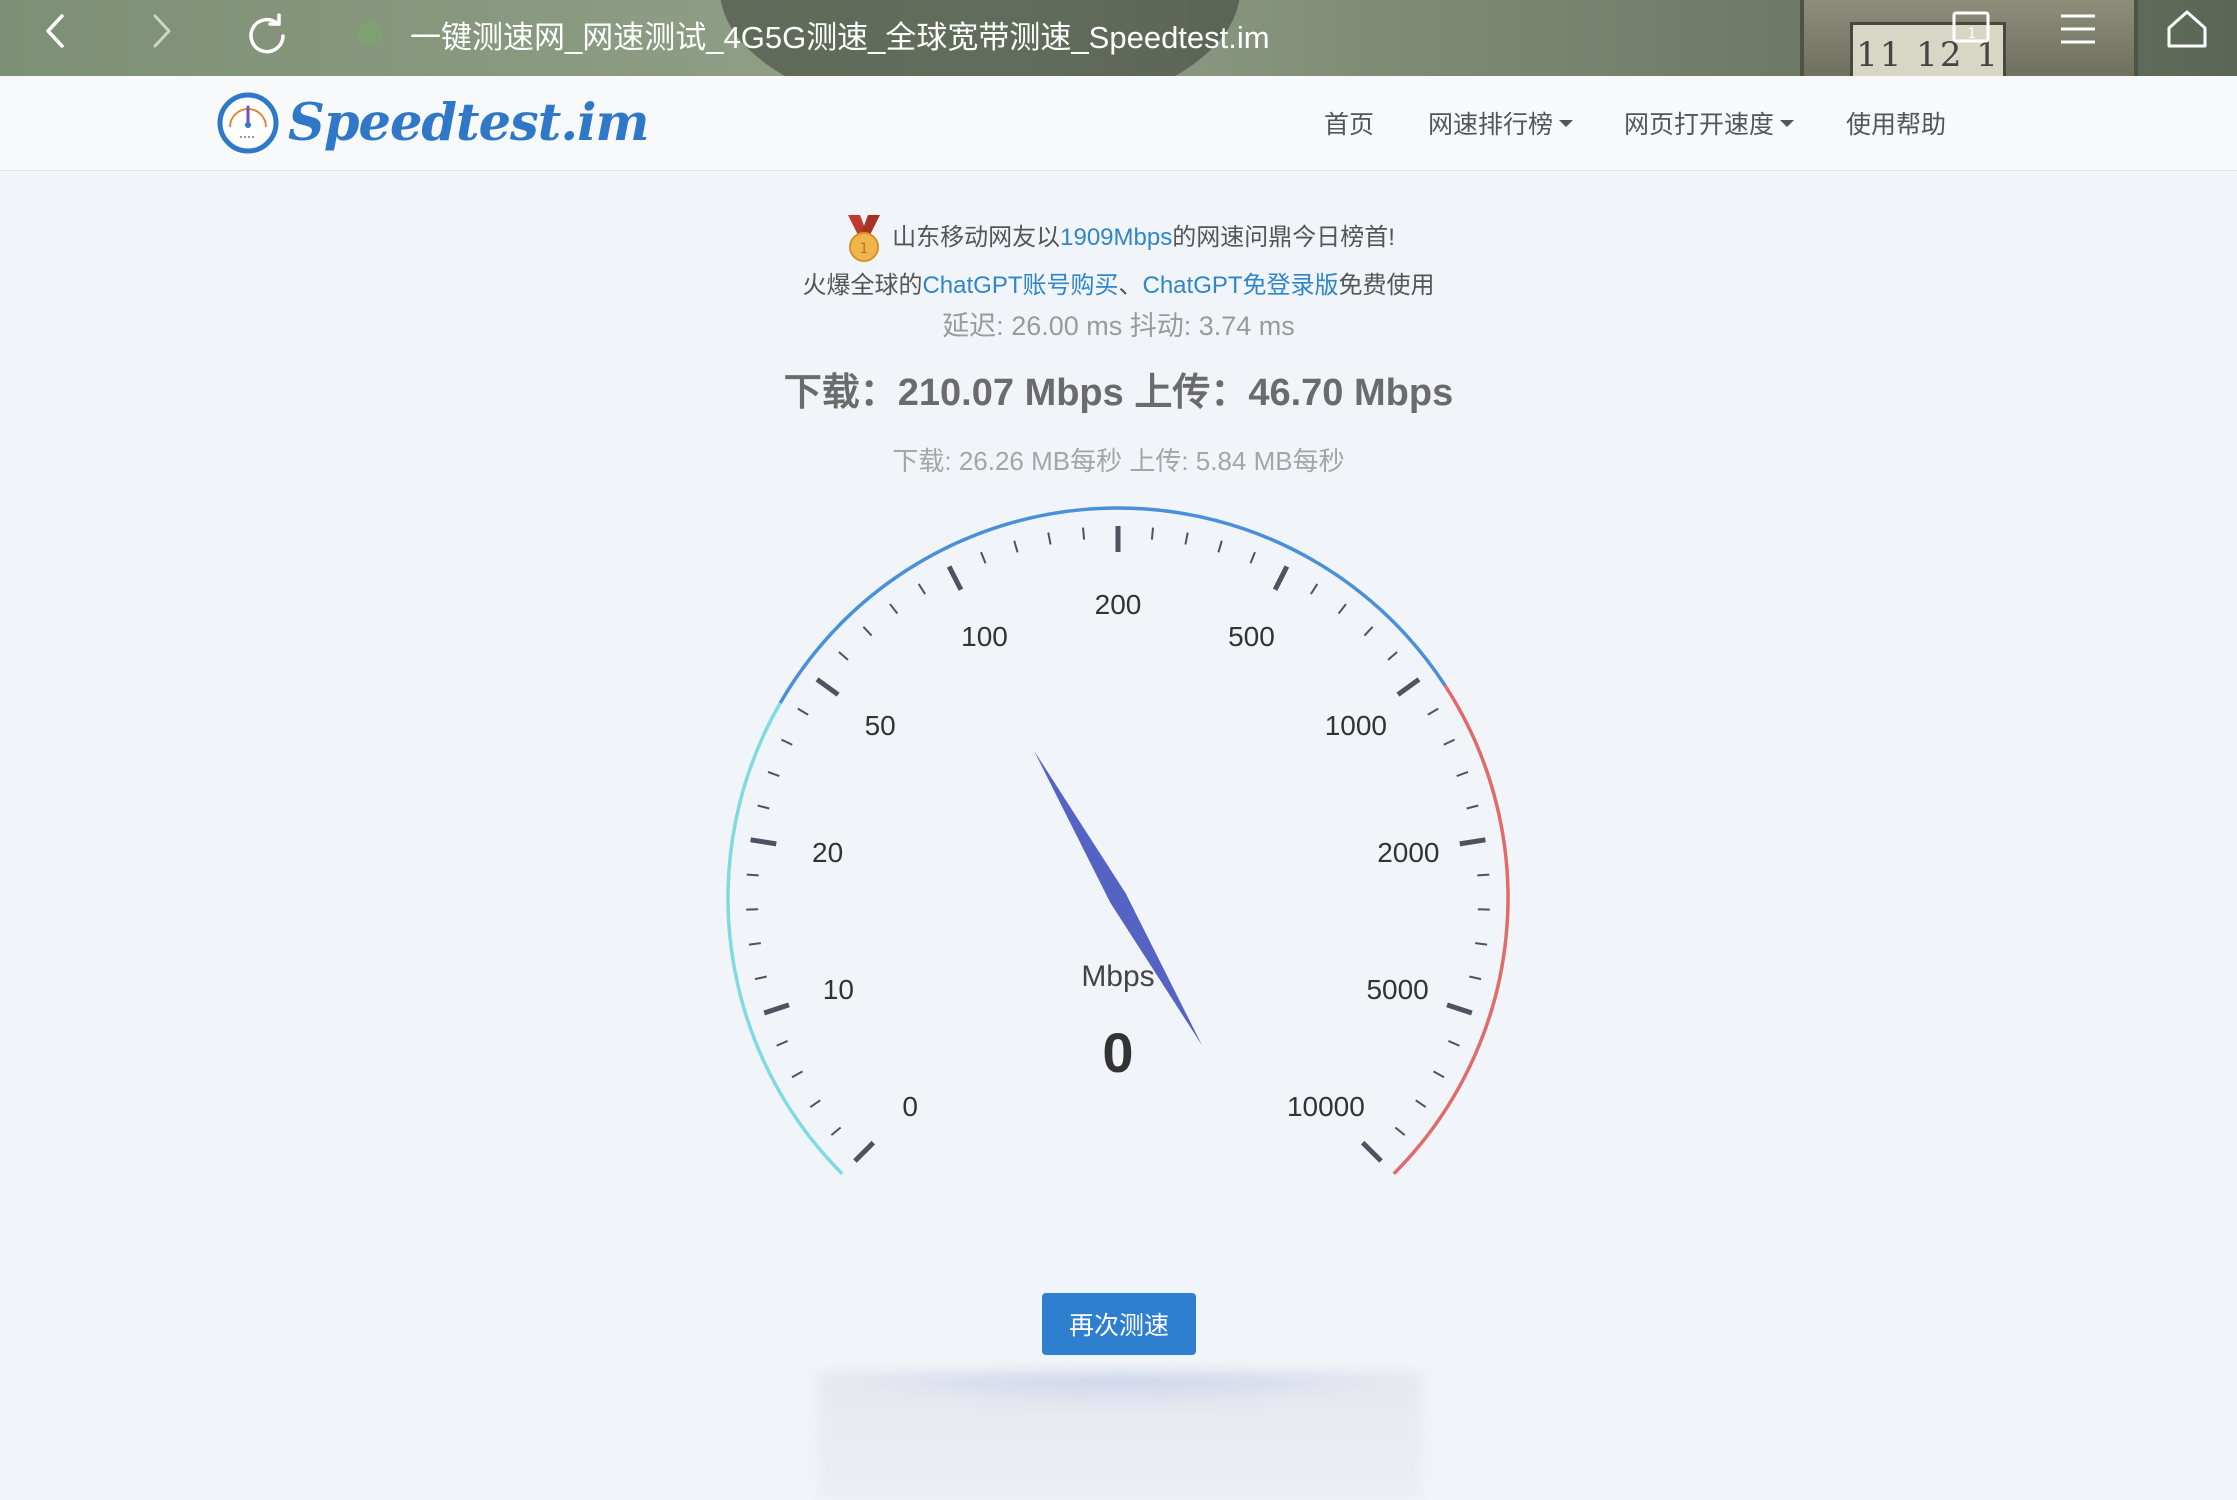 The height and width of the screenshot is (1500, 2237). What do you see at coordinates (785, 939) in the screenshot?
I see `gauge-arc-low` at bounding box center [785, 939].